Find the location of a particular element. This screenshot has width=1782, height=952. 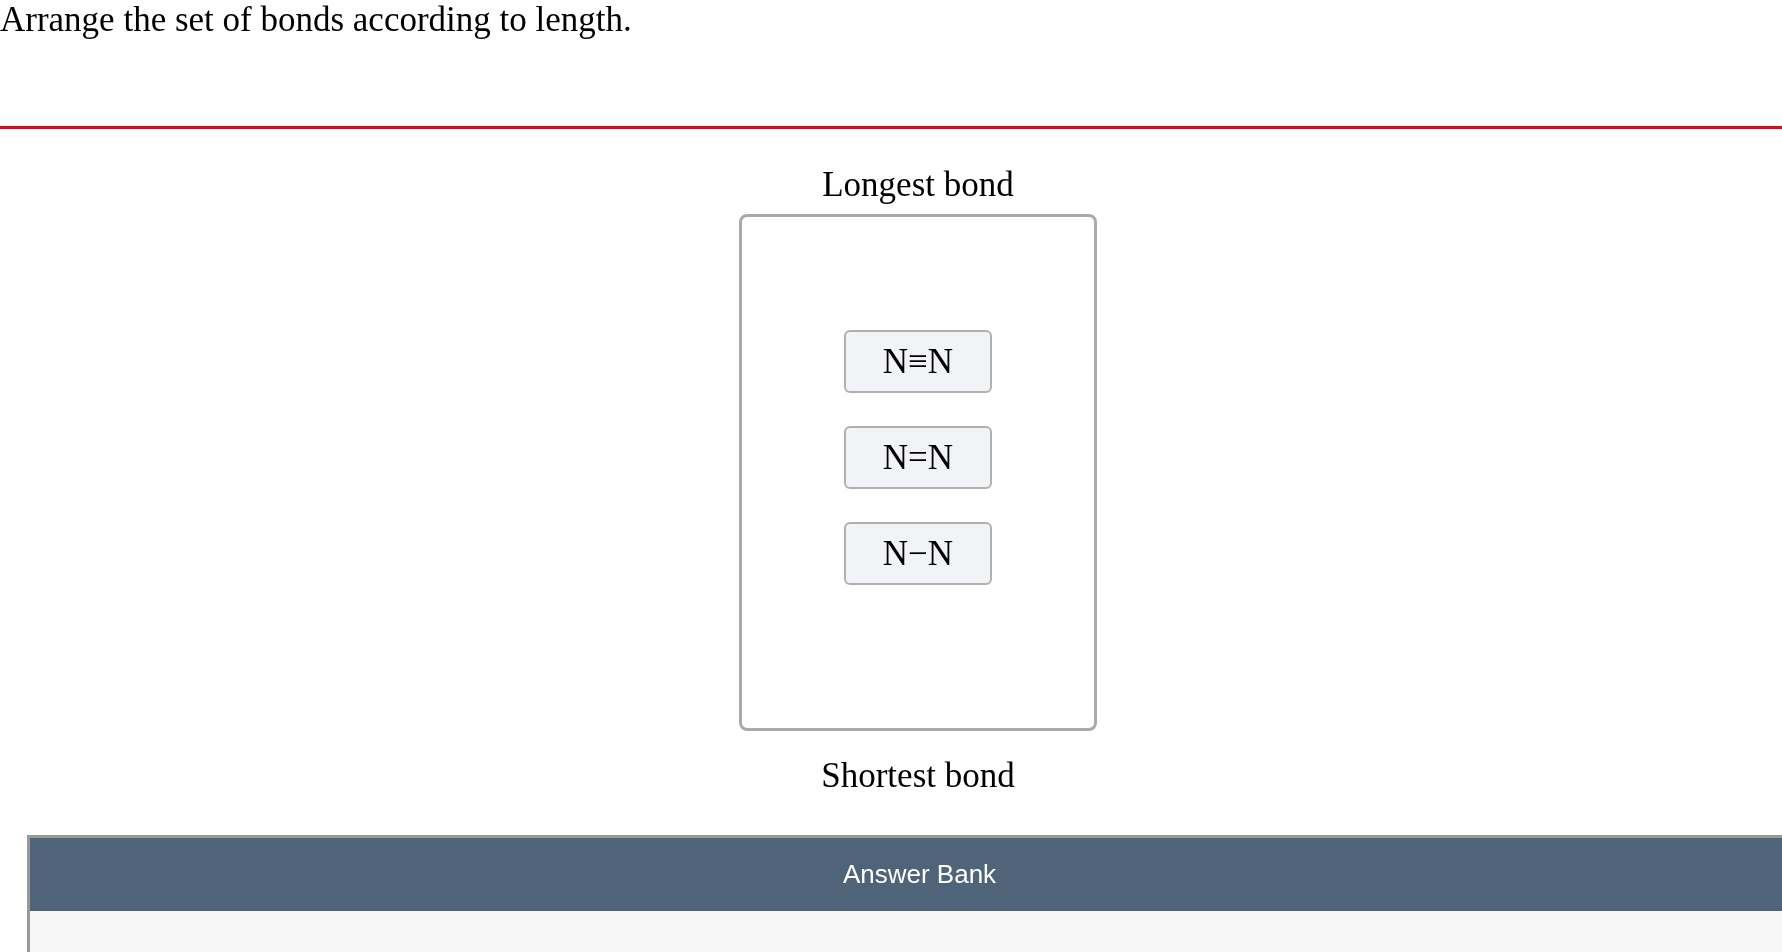

ranking-label: Shortest bond is located at coordinates (918, 776).